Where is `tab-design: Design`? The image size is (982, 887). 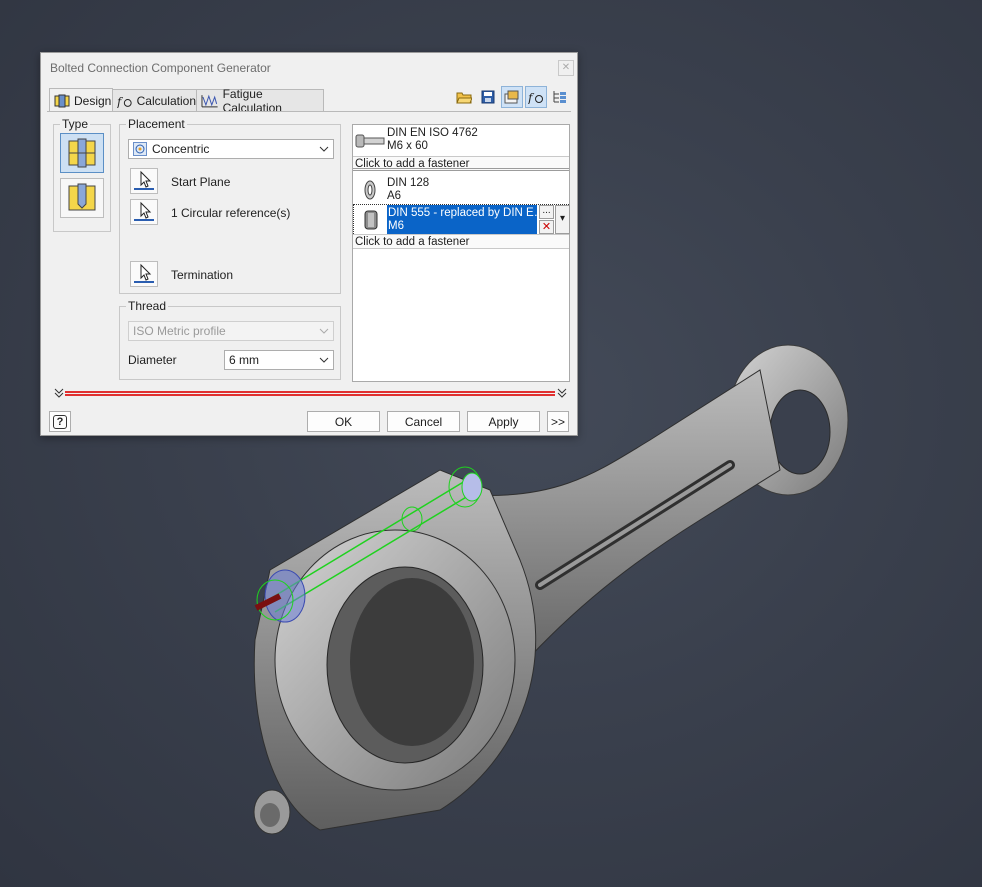 tab-design: Design is located at coordinates (81, 100).